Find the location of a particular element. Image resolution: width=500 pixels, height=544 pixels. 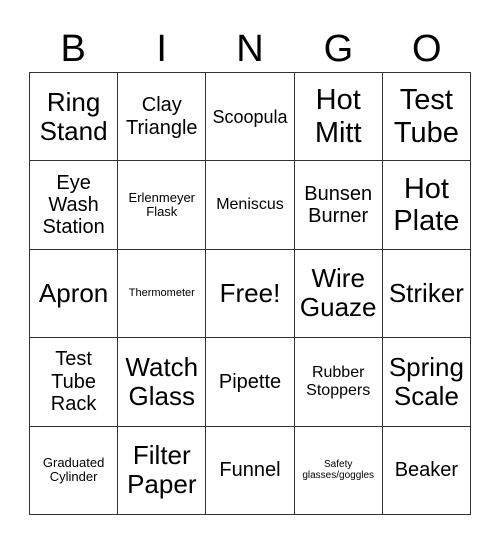

cell-text: Bunsen Burner is located at coordinates (338, 205).